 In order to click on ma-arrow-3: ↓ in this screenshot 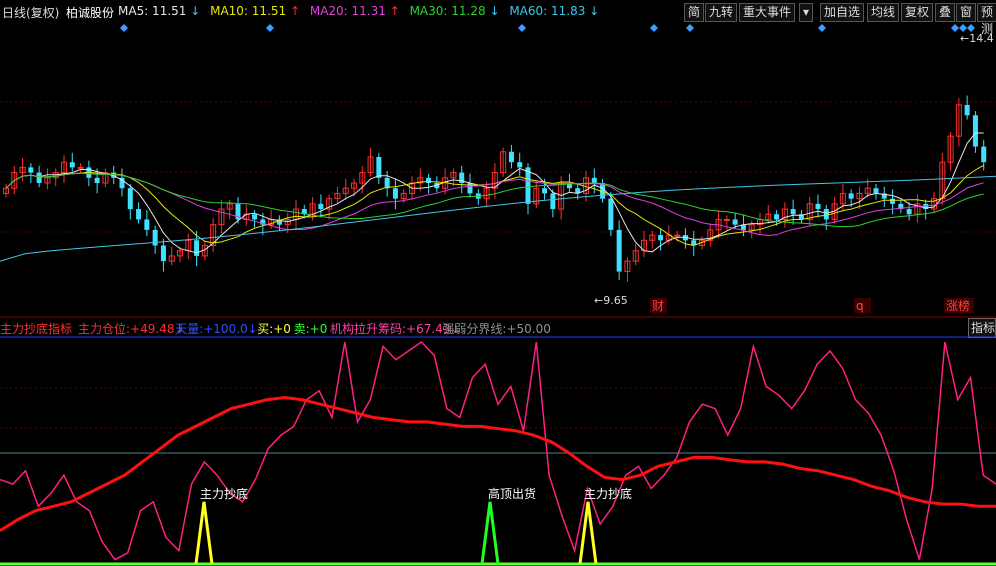, I will do `click(496, 11)`.